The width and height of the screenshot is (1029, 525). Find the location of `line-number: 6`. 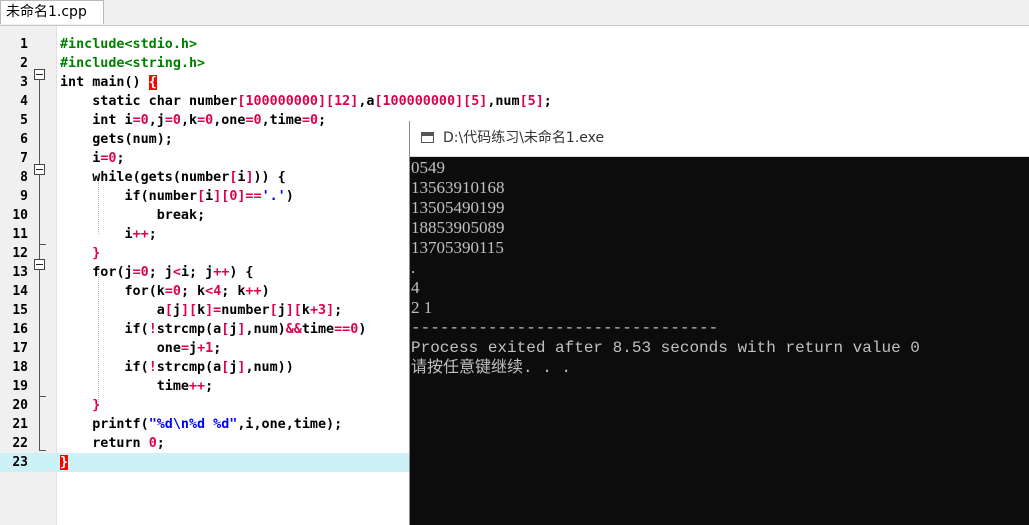

line-number: 6 is located at coordinates (24, 139).